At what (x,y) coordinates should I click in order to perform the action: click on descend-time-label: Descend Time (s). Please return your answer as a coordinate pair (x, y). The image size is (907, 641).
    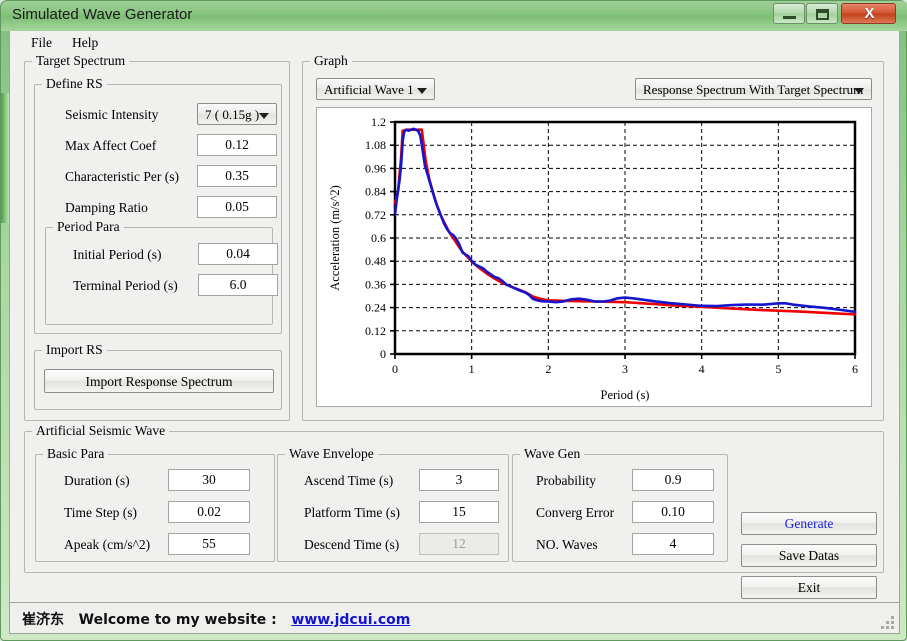
    Looking at the image, I should click on (352, 544).